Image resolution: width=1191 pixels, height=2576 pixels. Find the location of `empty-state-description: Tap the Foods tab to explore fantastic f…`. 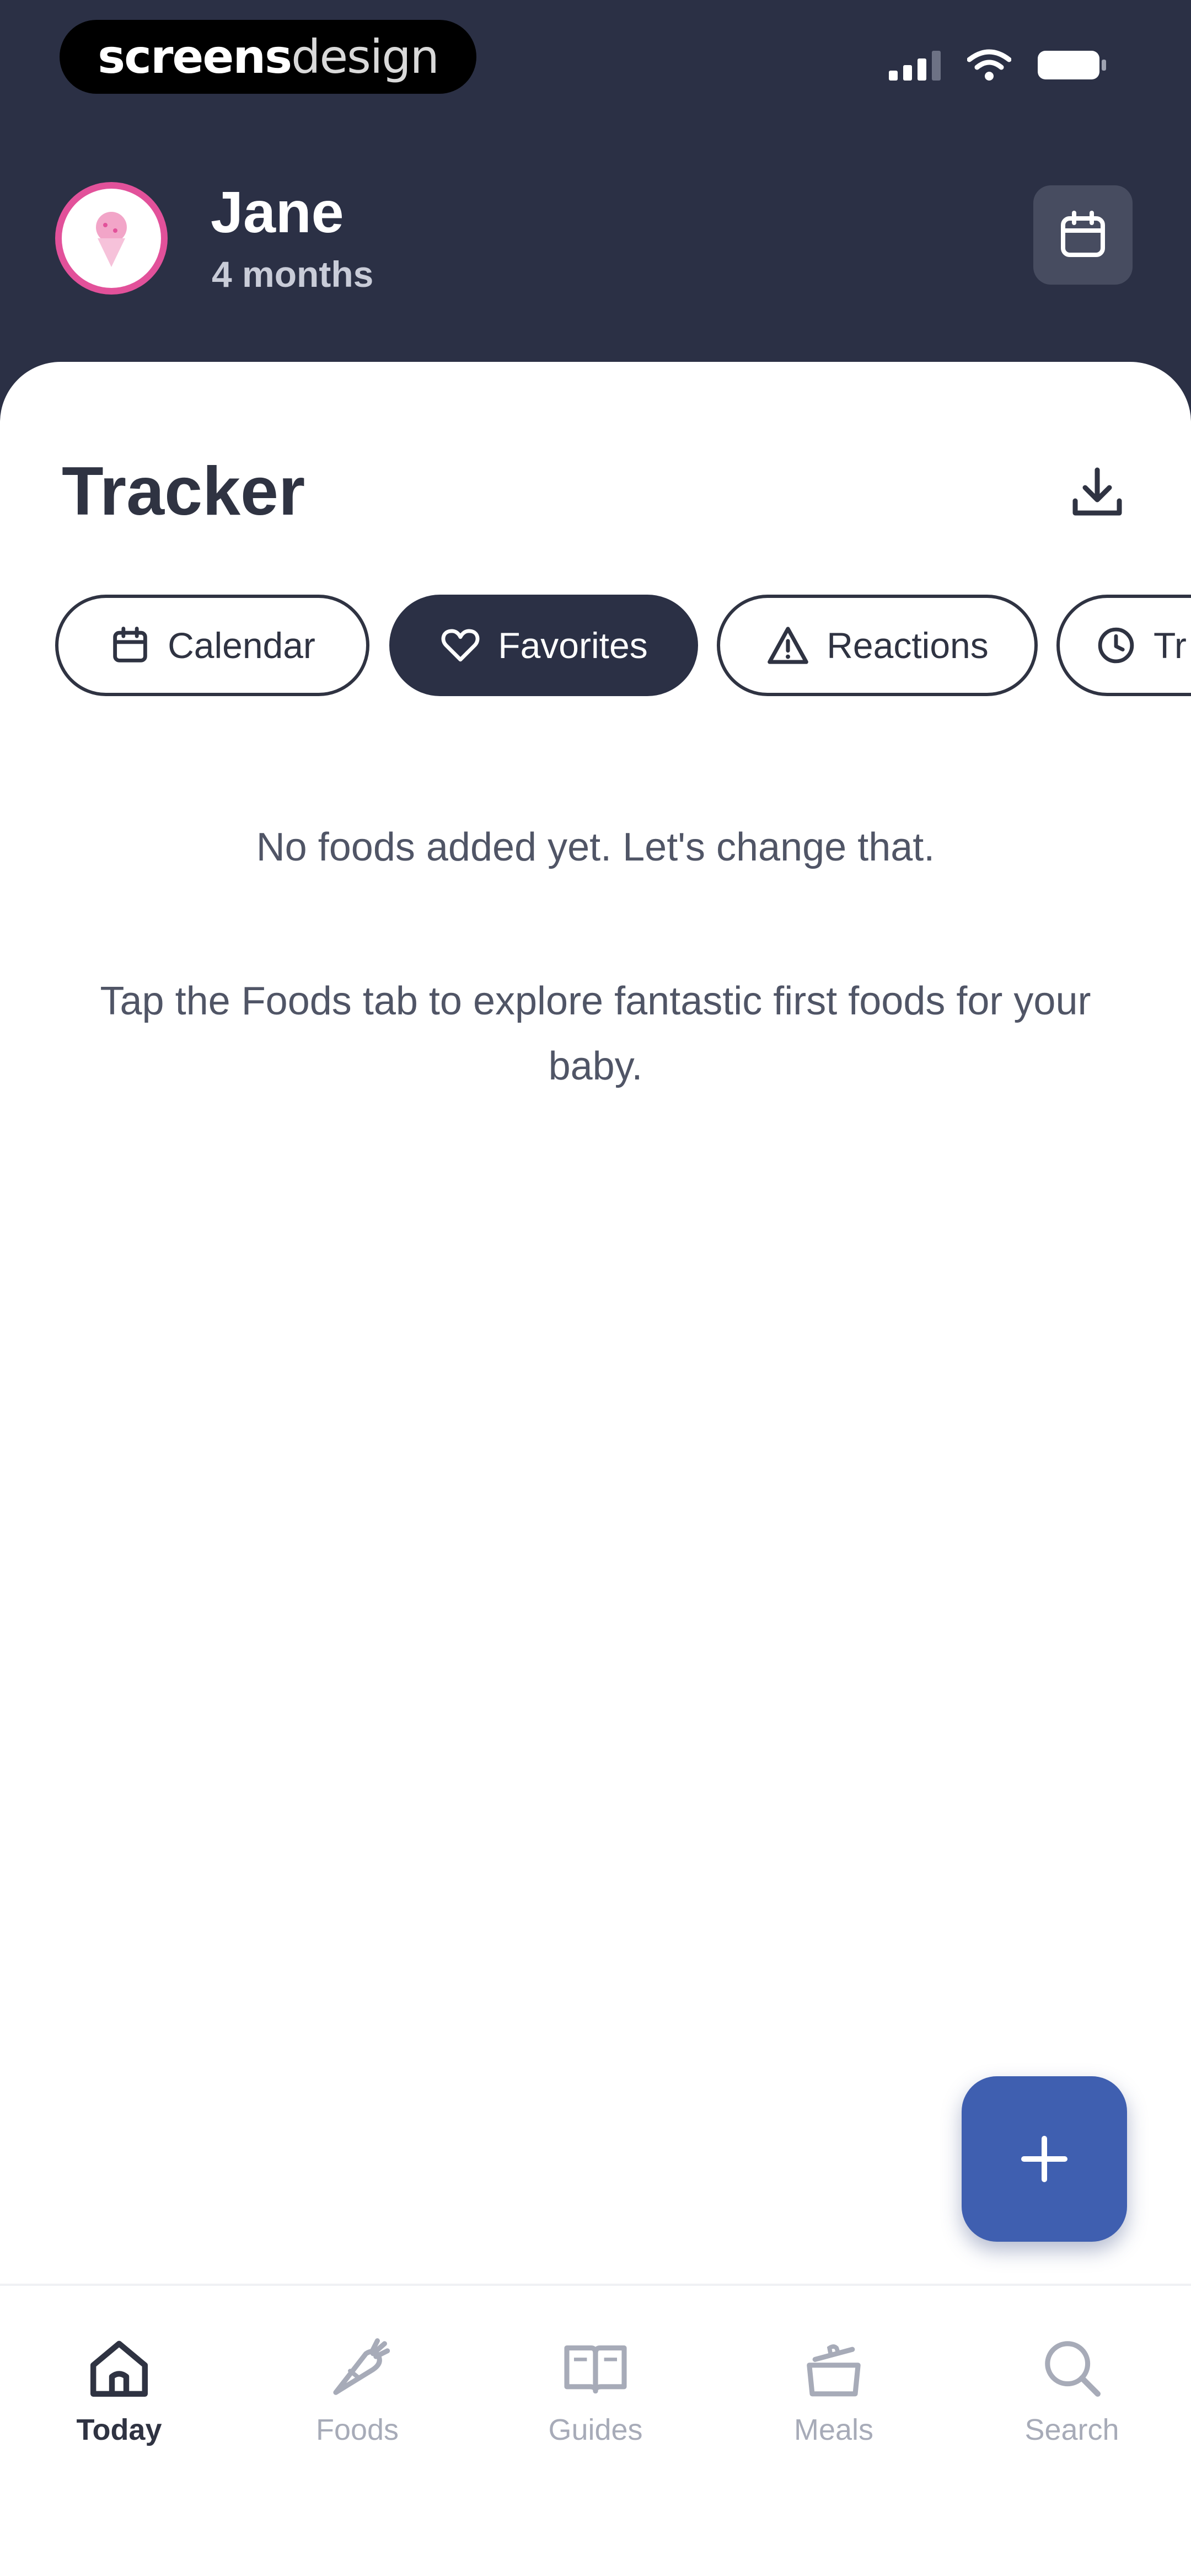

empty-state-description: Tap the Foods tab to explore fantastic f… is located at coordinates (595, 1033).